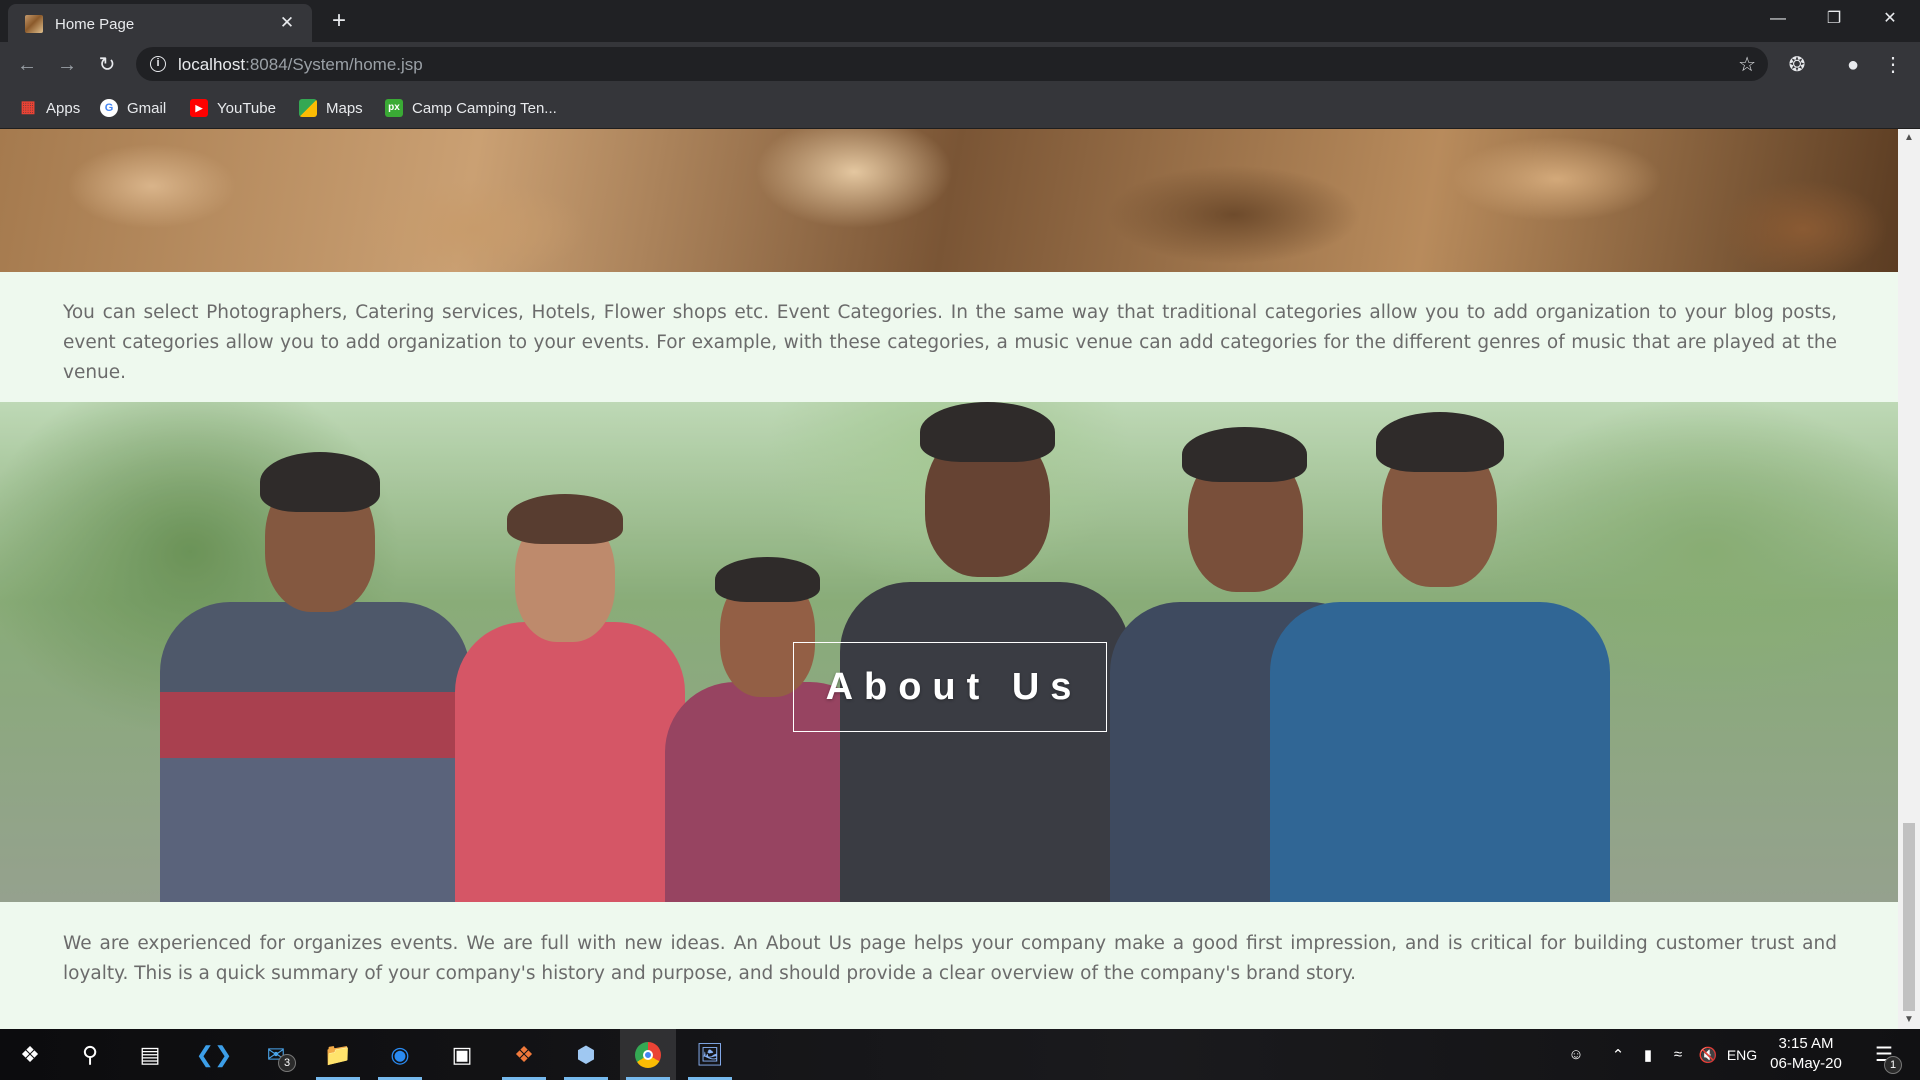 Image resolution: width=1920 pixels, height=1080 pixels. What do you see at coordinates (1853, 65) in the screenshot?
I see `profile-avatar-icon: ●` at bounding box center [1853, 65].